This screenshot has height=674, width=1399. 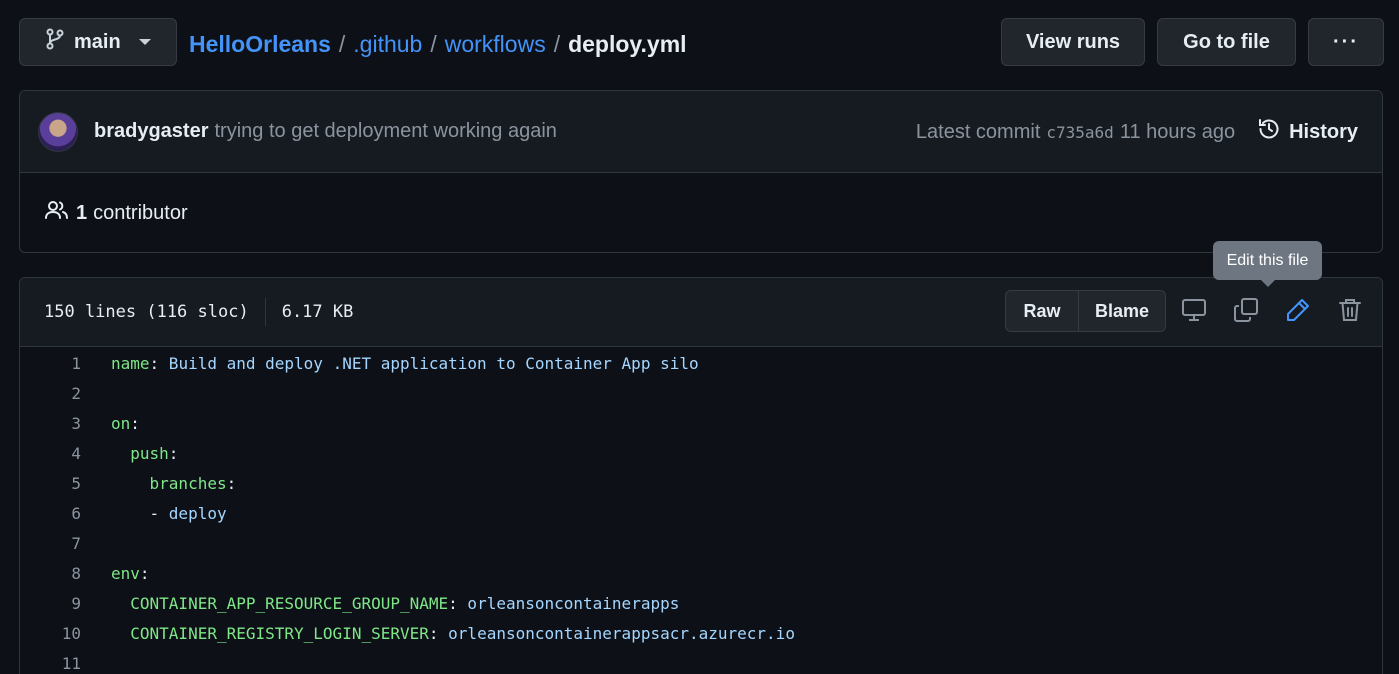 What do you see at coordinates (1323, 131) in the screenshot?
I see `history-label: History` at bounding box center [1323, 131].